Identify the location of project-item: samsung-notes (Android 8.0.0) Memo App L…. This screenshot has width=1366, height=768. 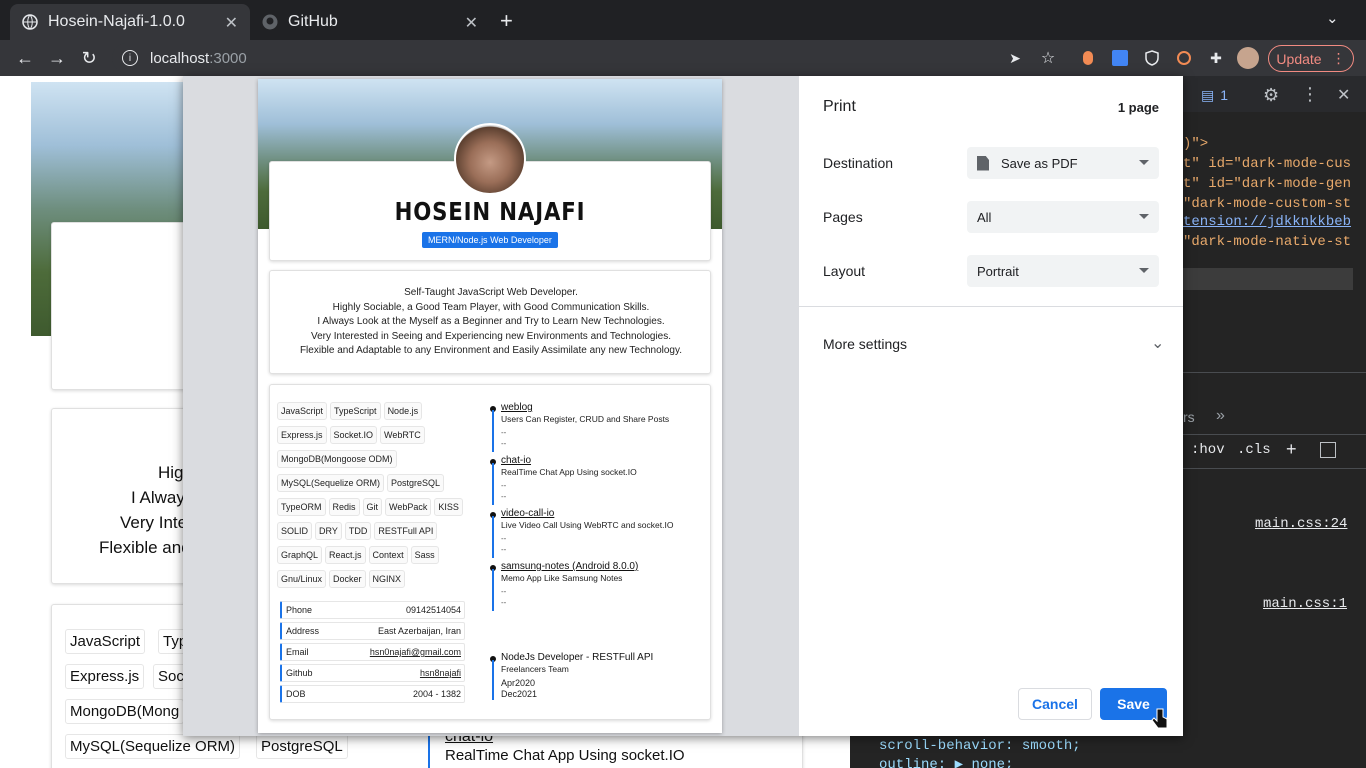
(595, 586).